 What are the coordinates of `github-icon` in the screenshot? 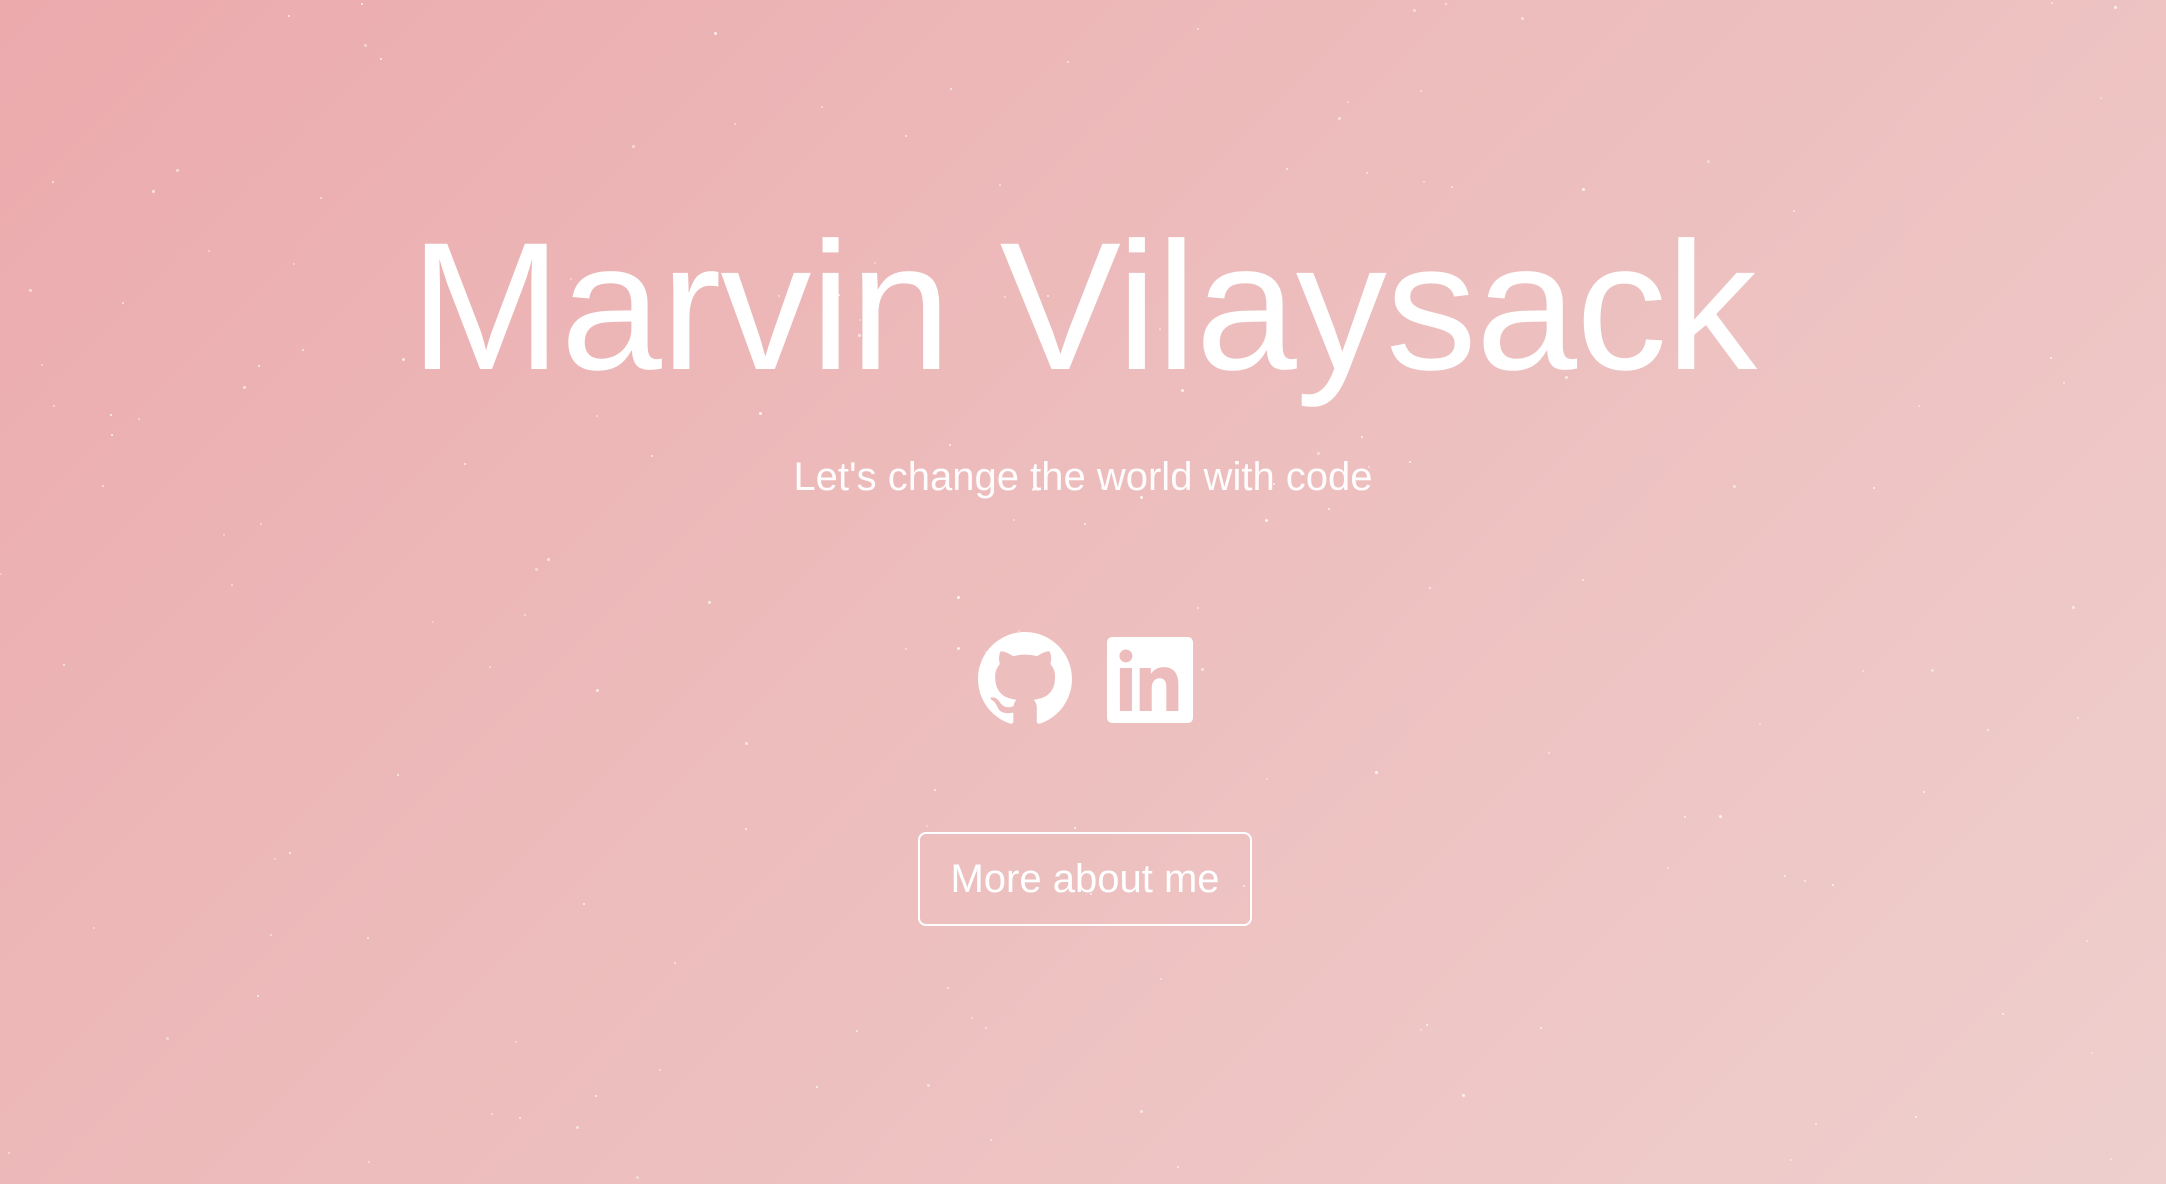 It's located at (1025, 678).